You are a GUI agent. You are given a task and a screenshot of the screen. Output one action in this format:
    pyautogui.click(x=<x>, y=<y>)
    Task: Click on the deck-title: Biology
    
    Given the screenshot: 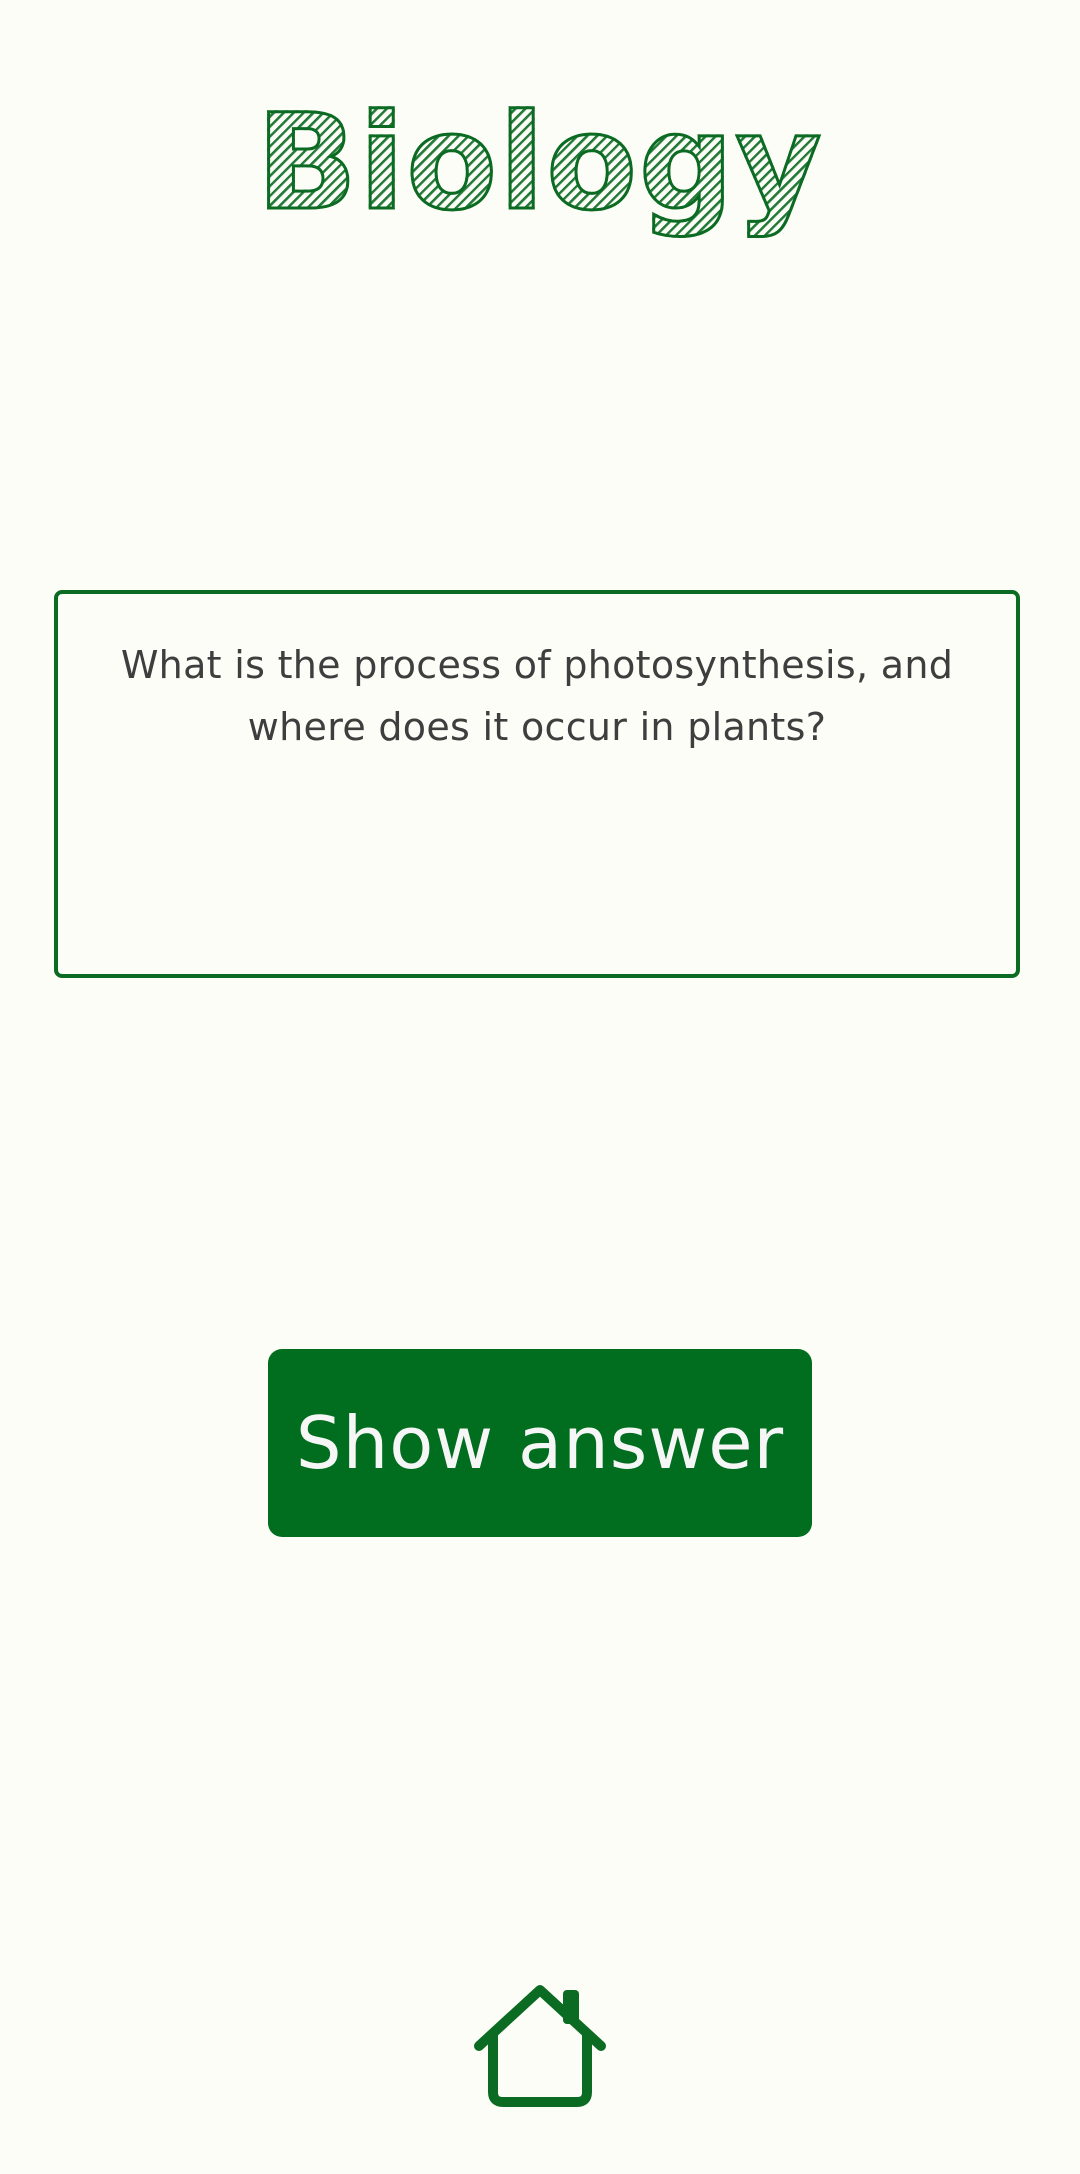 What is the action you would take?
    pyautogui.click(x=540, y=163)
    